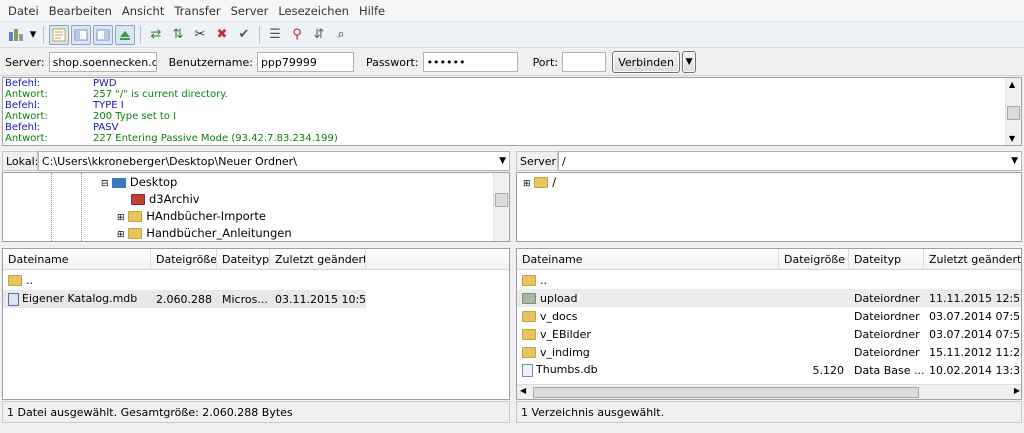  I want to click on connect-button: Verbinden, so click(646, 62).